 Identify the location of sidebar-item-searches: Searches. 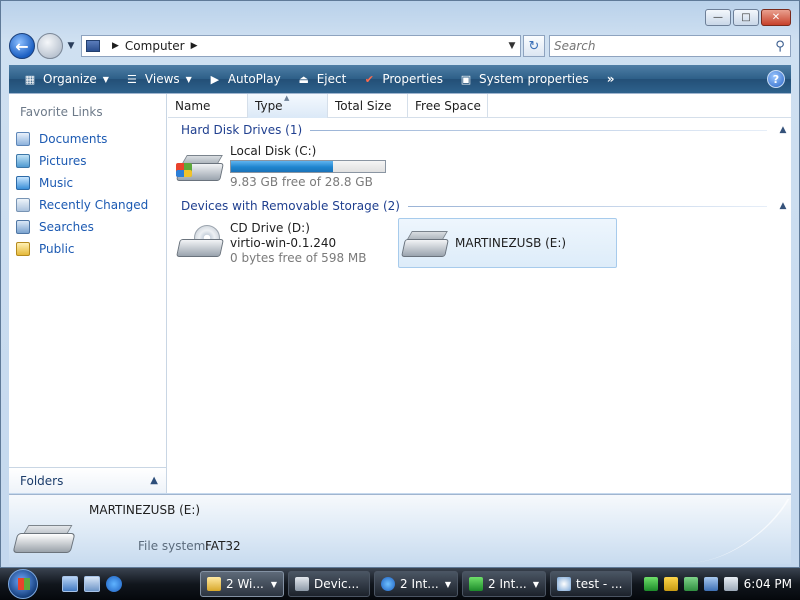
(82, 227).